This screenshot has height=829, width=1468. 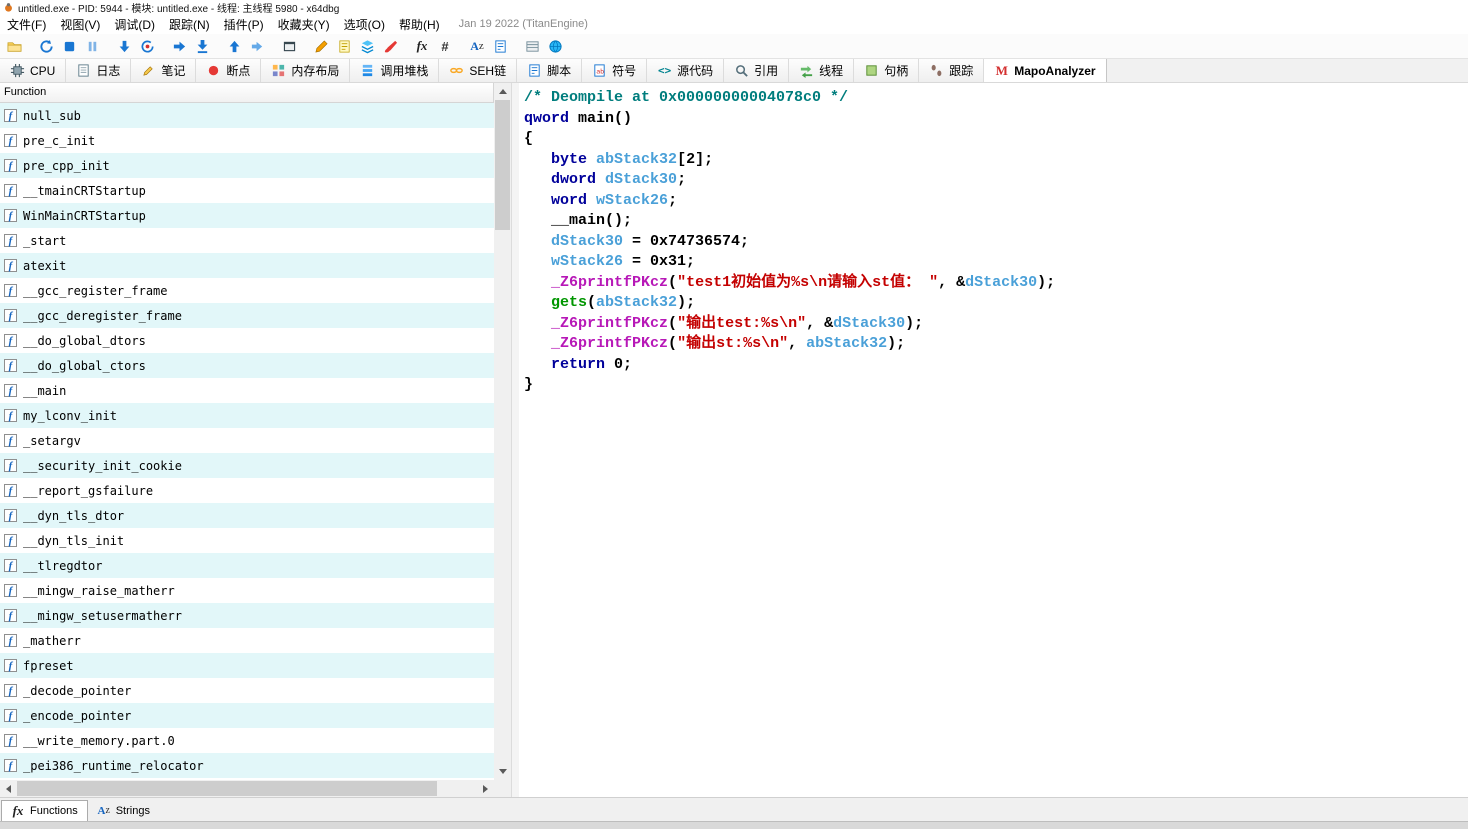 What do you see at coordinates (46, 46) in the screenshot?
I see `restart-button` at bounding box center [46, 46].